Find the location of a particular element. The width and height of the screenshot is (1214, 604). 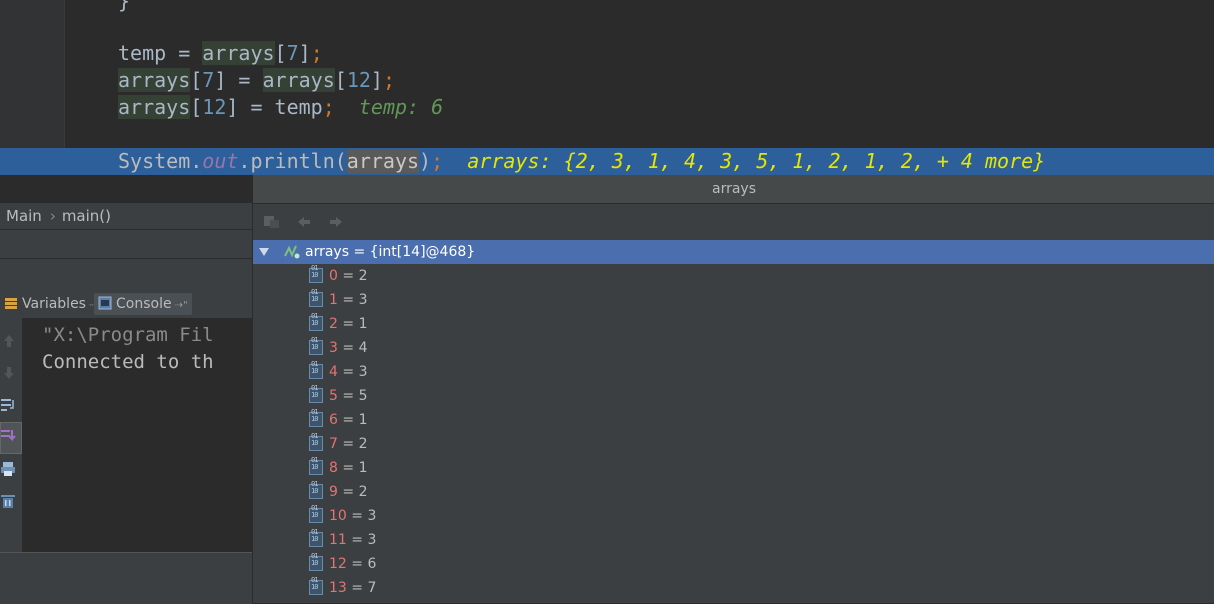

array-index: 2 is located at coordinates (333, 324).